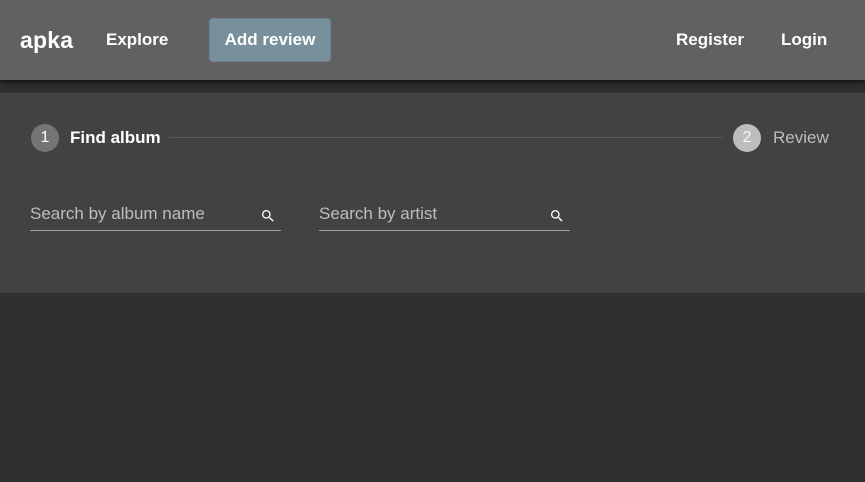 The height and width of the screenshot is (482, 865). Describe the element at coordinates (140, 214) in the screenshot. I see `album-search-input` at that location.